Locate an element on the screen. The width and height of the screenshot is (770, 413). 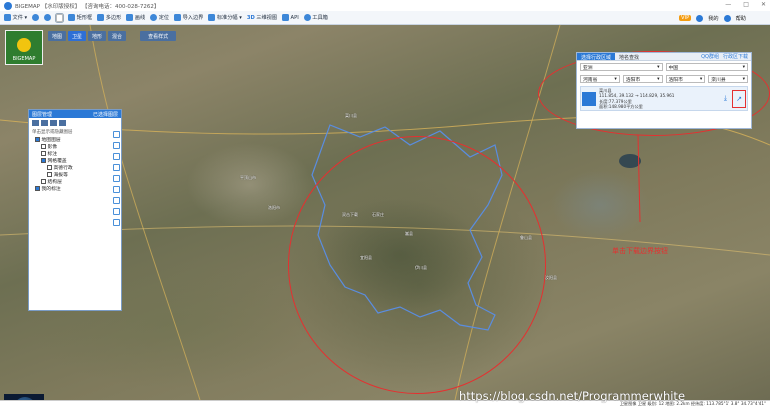
region-select-row-2: 河南省 ▾ 洛阳市 ▾ 洛阳市 ▾ 栾川县 ▾ is located at coordinates (664, 79).